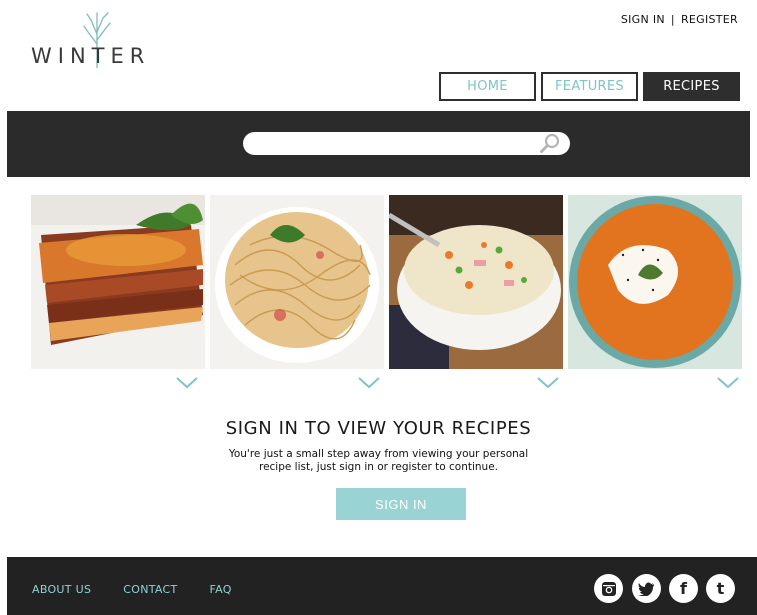 The width and height of the screenshot is (757, 615). I want to click on footer: ABOUT US CONTACT FAQ f t, so click(382, 586).